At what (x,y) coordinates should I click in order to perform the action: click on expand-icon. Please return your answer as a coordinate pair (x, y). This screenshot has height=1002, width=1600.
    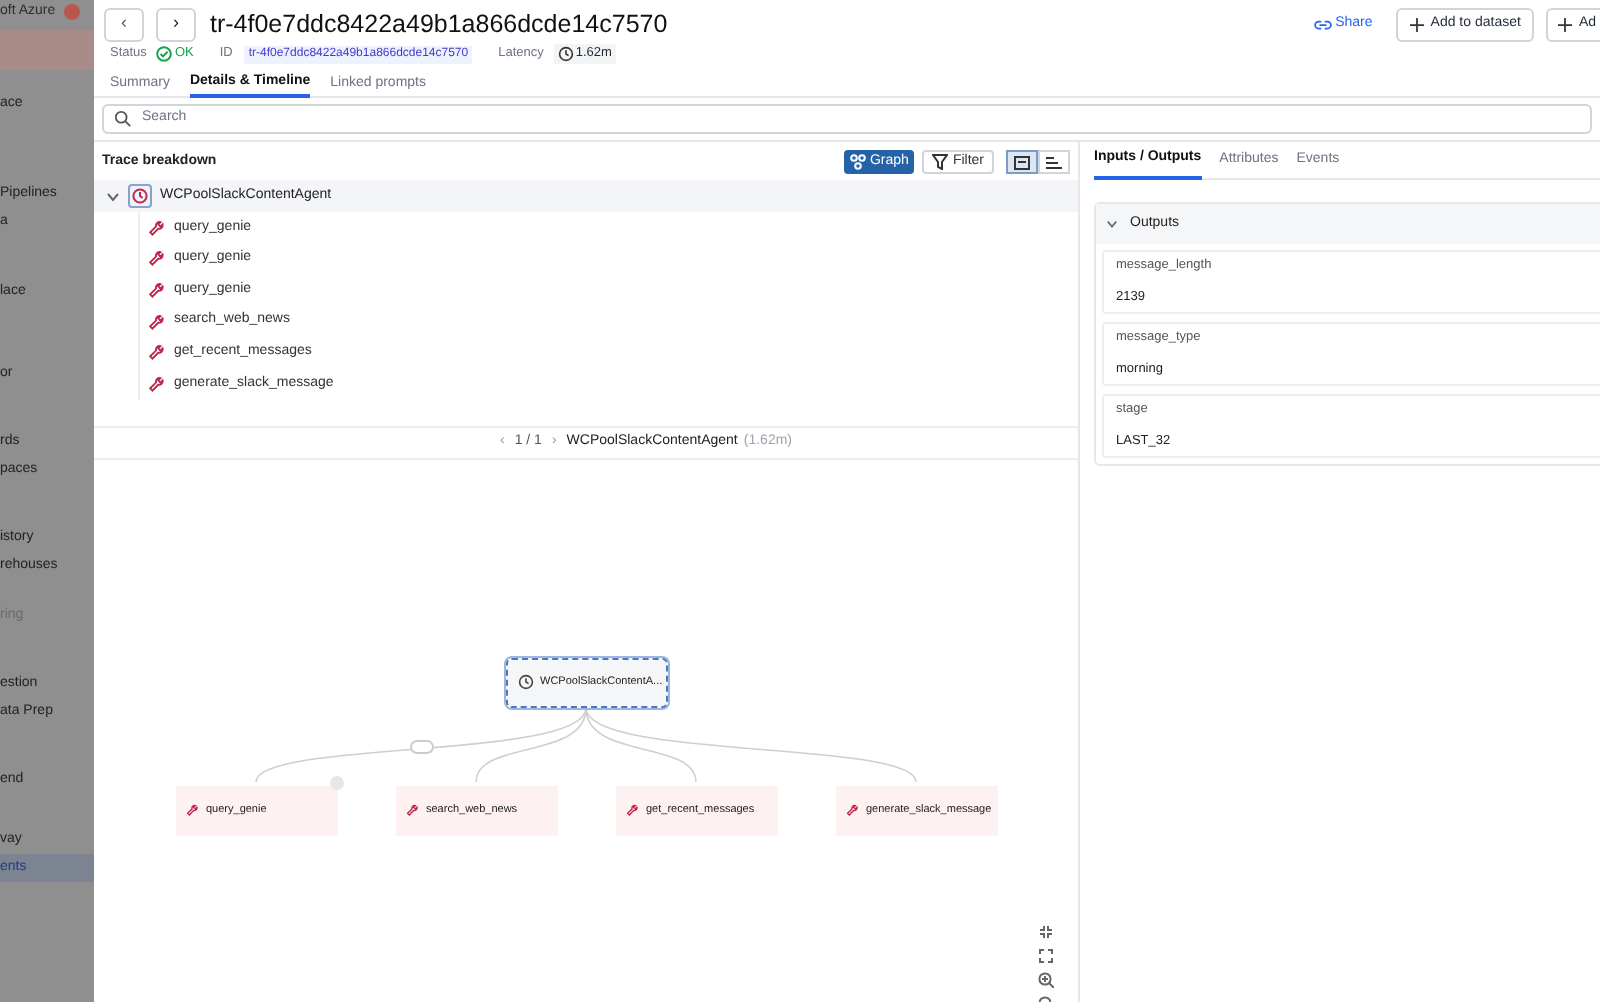
    Looking at the image, I should click on (1046, 955).